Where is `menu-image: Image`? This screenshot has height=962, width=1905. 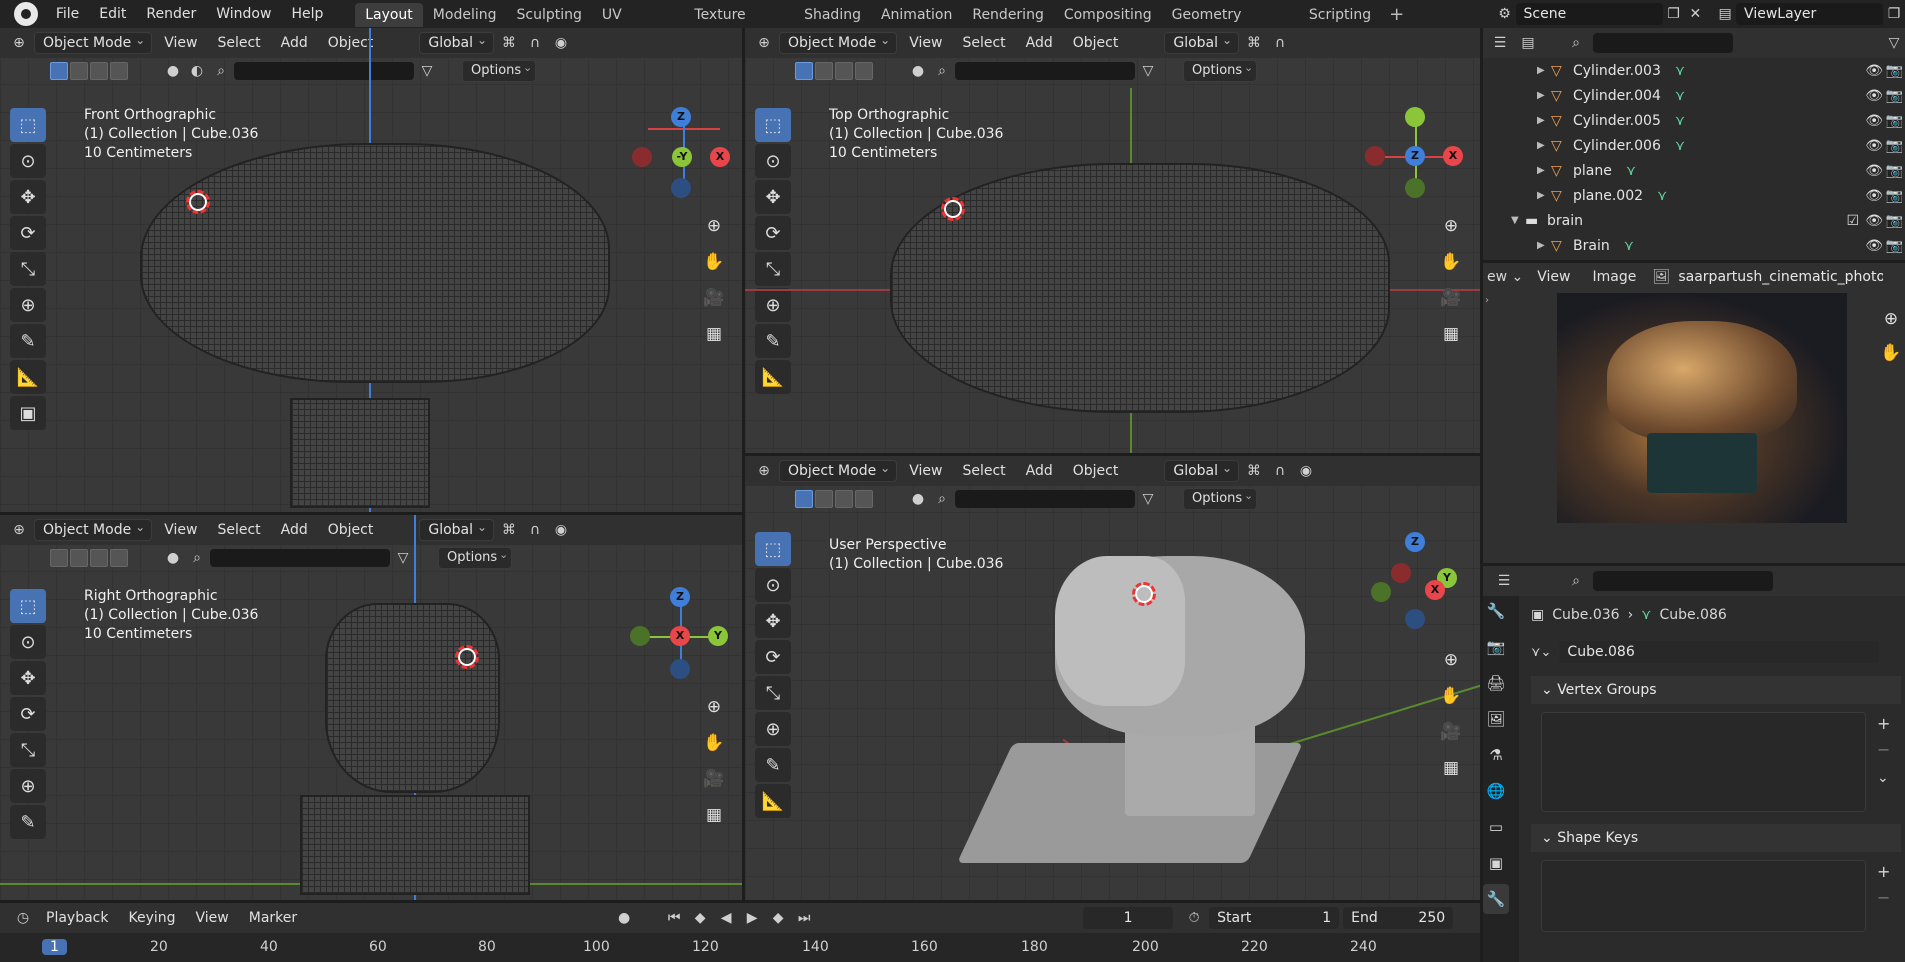 menu-image: Image is located at coordinates (1614, 277).